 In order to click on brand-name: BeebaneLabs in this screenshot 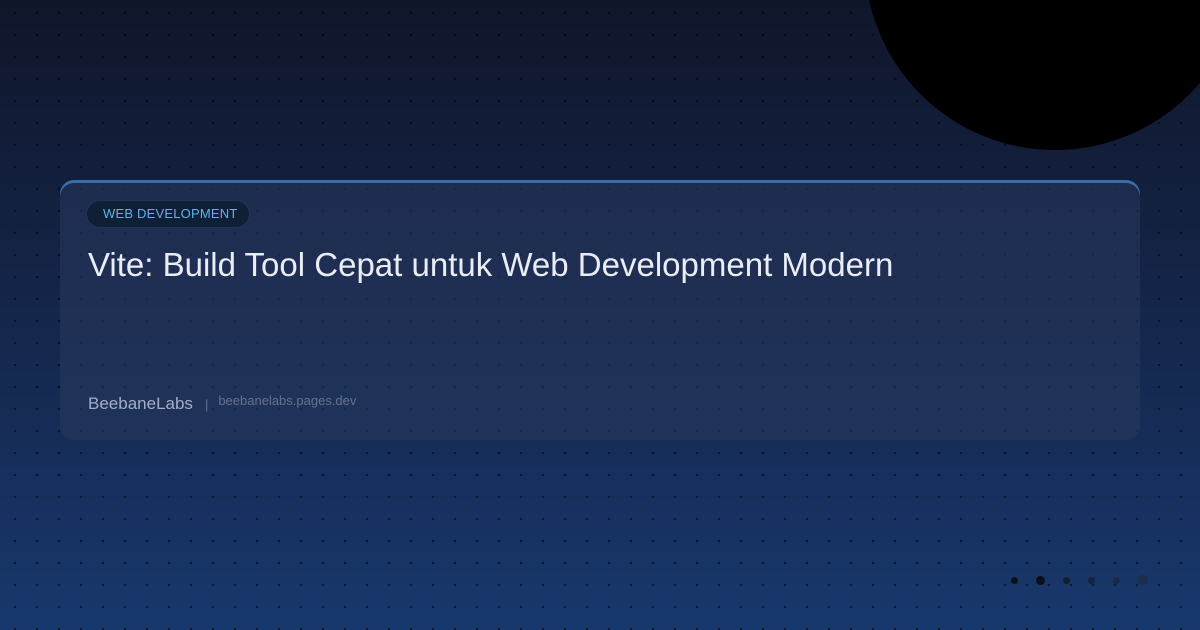, I will do `click(140, 403)`.